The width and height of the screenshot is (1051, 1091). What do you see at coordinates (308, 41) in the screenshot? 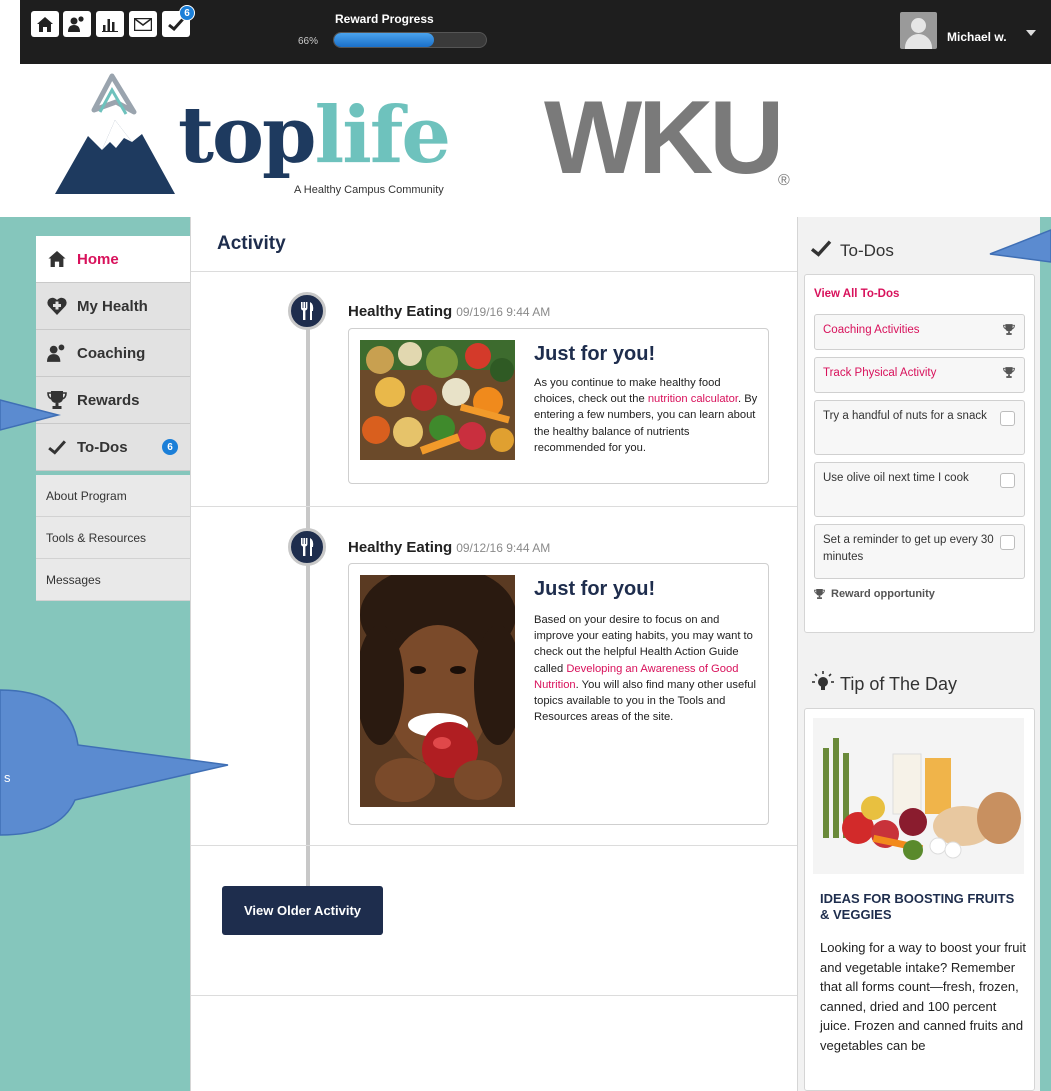
I see `reward-progress-percent: 66%` at bounding box center [308, 41].